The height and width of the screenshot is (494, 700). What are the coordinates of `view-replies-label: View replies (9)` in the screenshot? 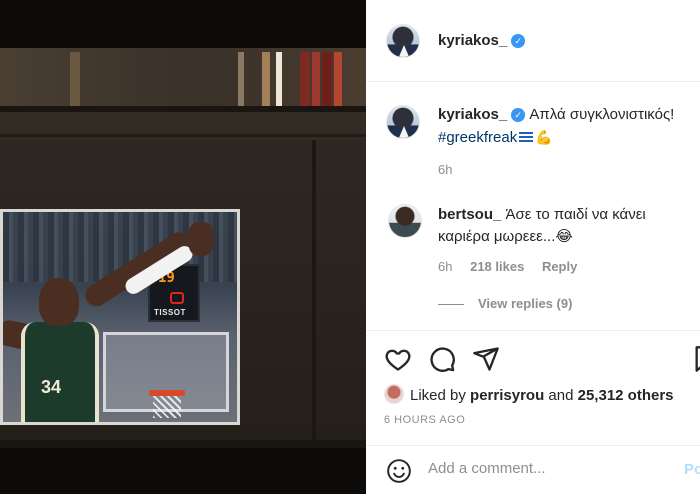 It's located at (525, 303).